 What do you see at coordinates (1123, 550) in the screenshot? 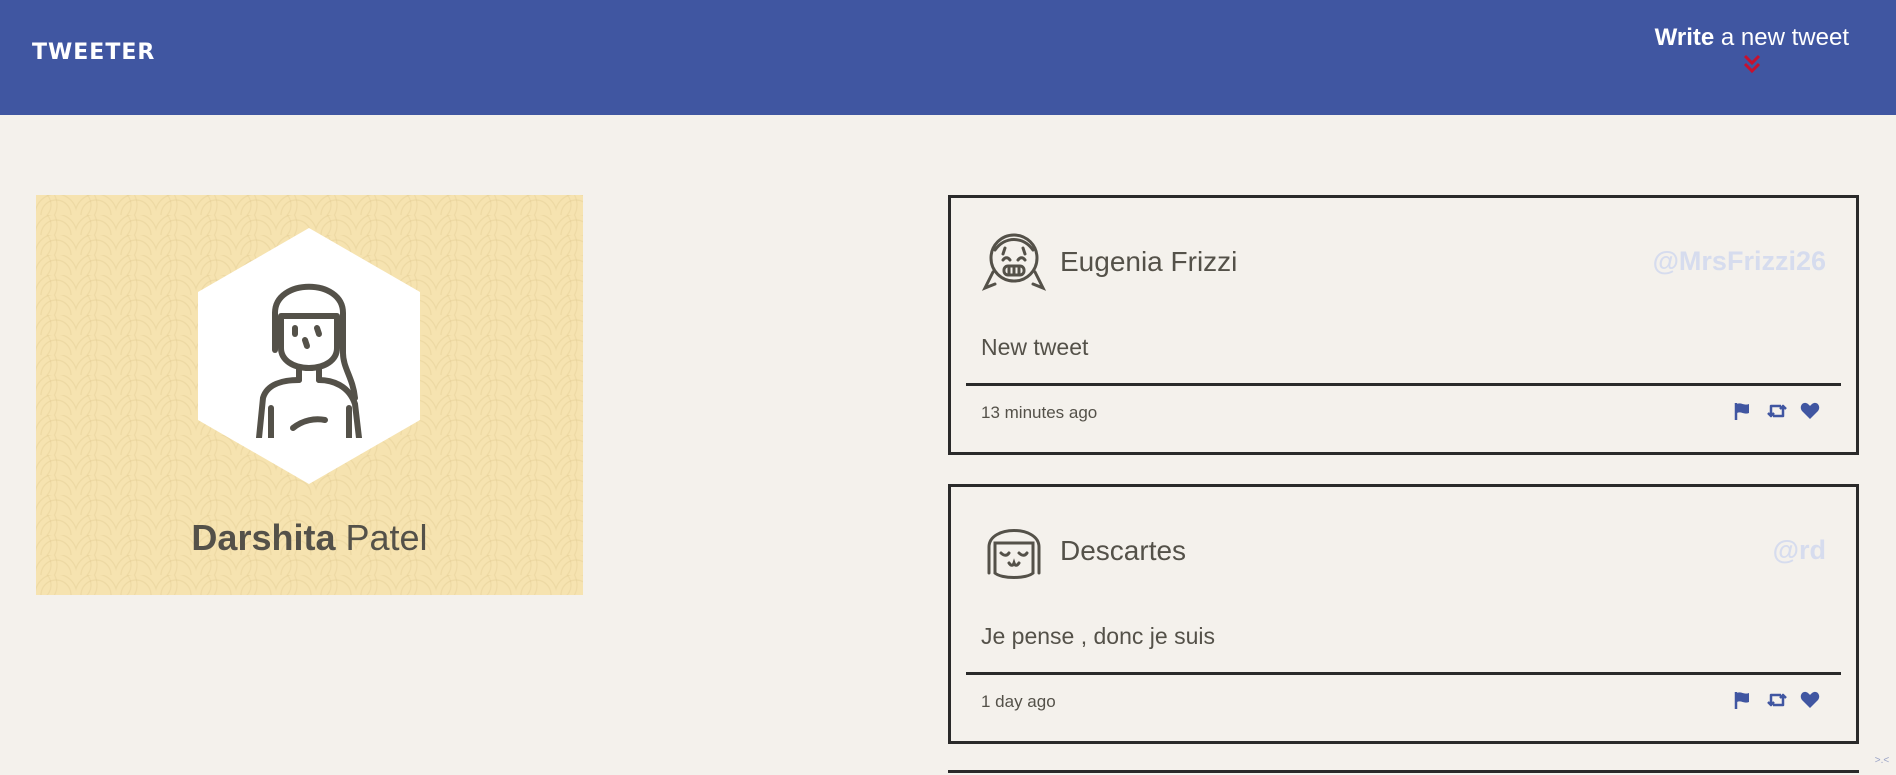
I see `tweet-display-name: Descartes` at bounding box center [1123, 550].